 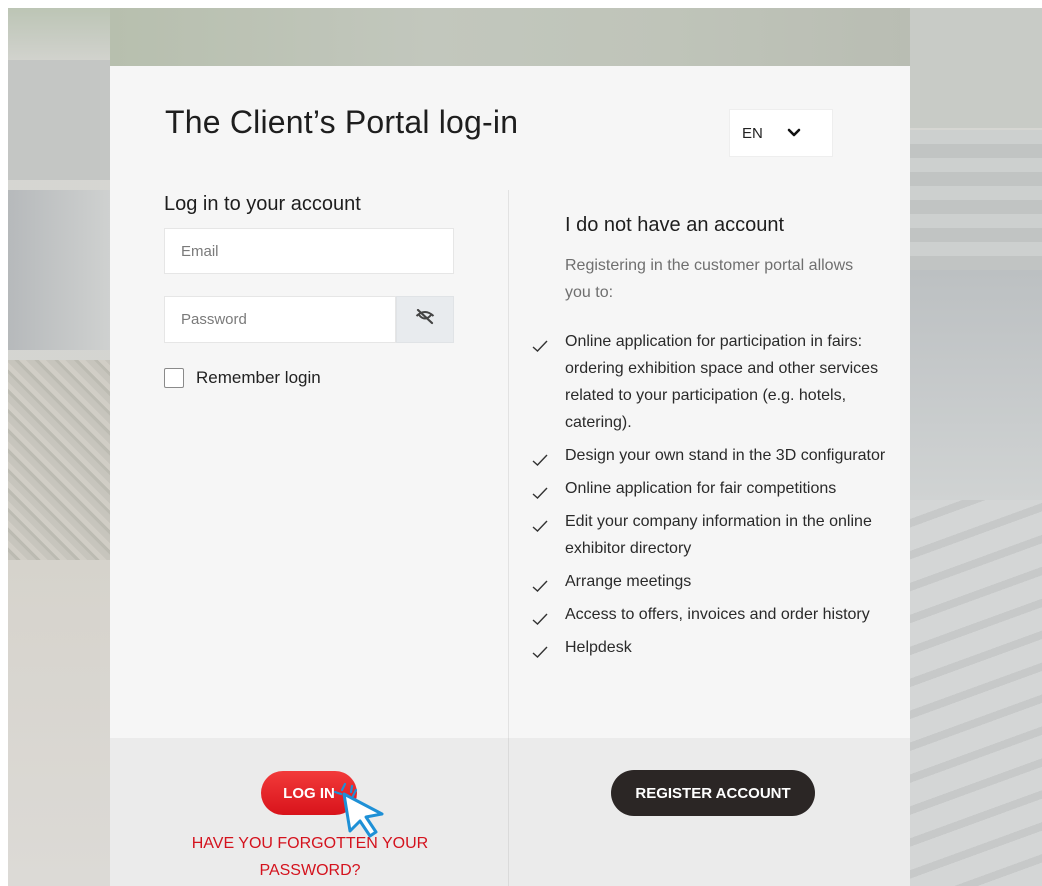 What do you see at coordinates (510, 37) in the screenshot?
I see `bg-trees` at bounding box center [510, 37].